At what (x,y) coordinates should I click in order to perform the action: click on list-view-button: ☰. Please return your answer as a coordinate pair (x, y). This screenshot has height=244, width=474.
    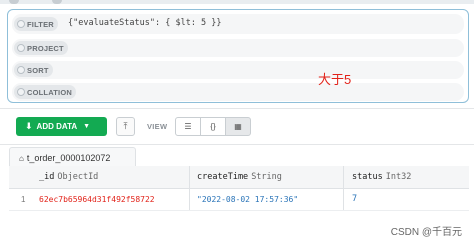
    Looking at the image, I should click on (188, 126).